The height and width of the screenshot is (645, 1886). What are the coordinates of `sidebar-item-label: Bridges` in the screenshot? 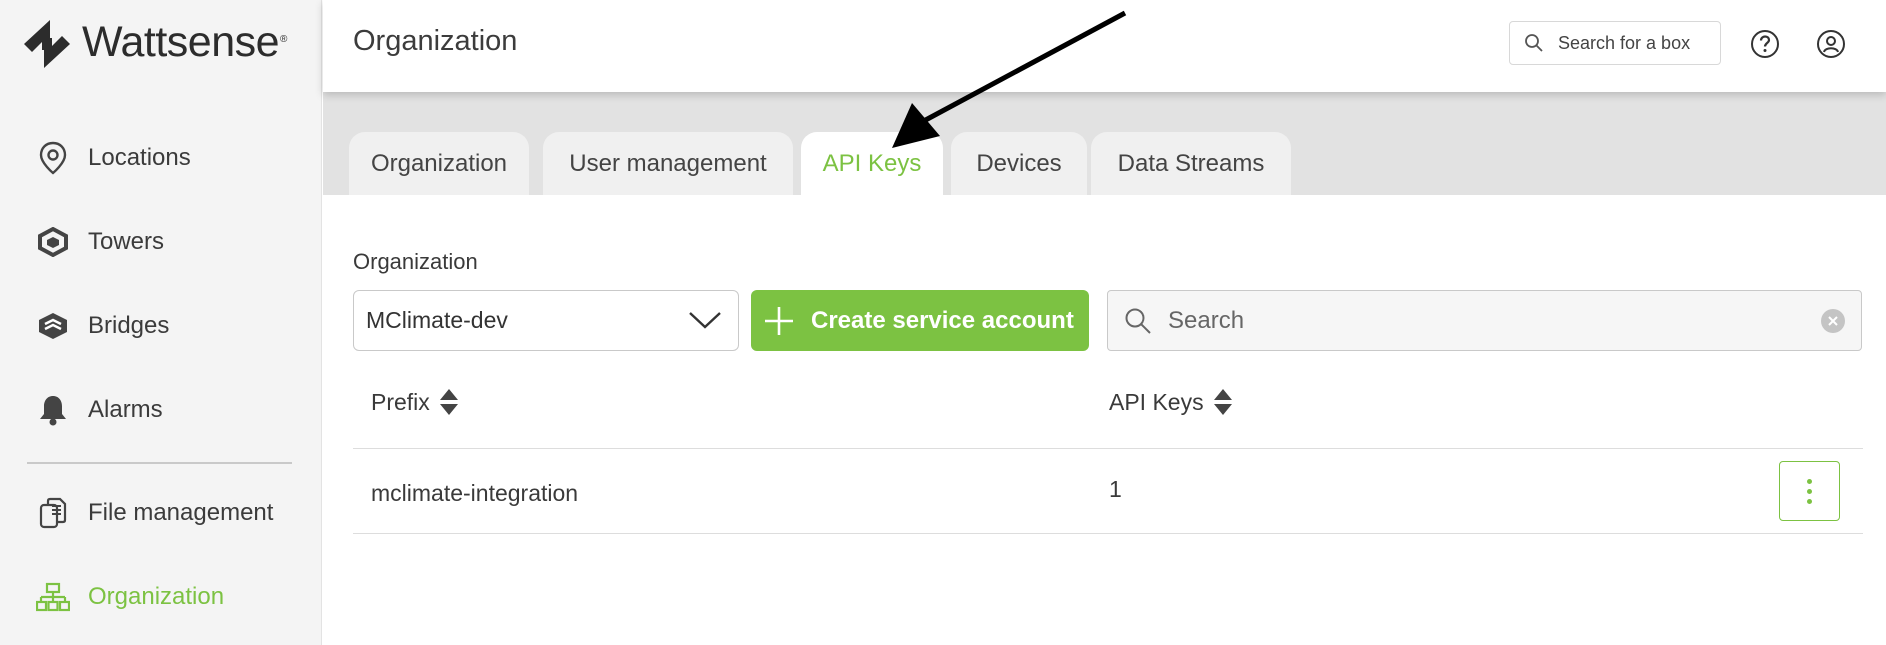 It's located at (129, 325).